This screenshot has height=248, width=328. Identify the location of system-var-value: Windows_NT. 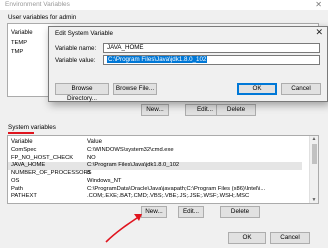
(104, 180).